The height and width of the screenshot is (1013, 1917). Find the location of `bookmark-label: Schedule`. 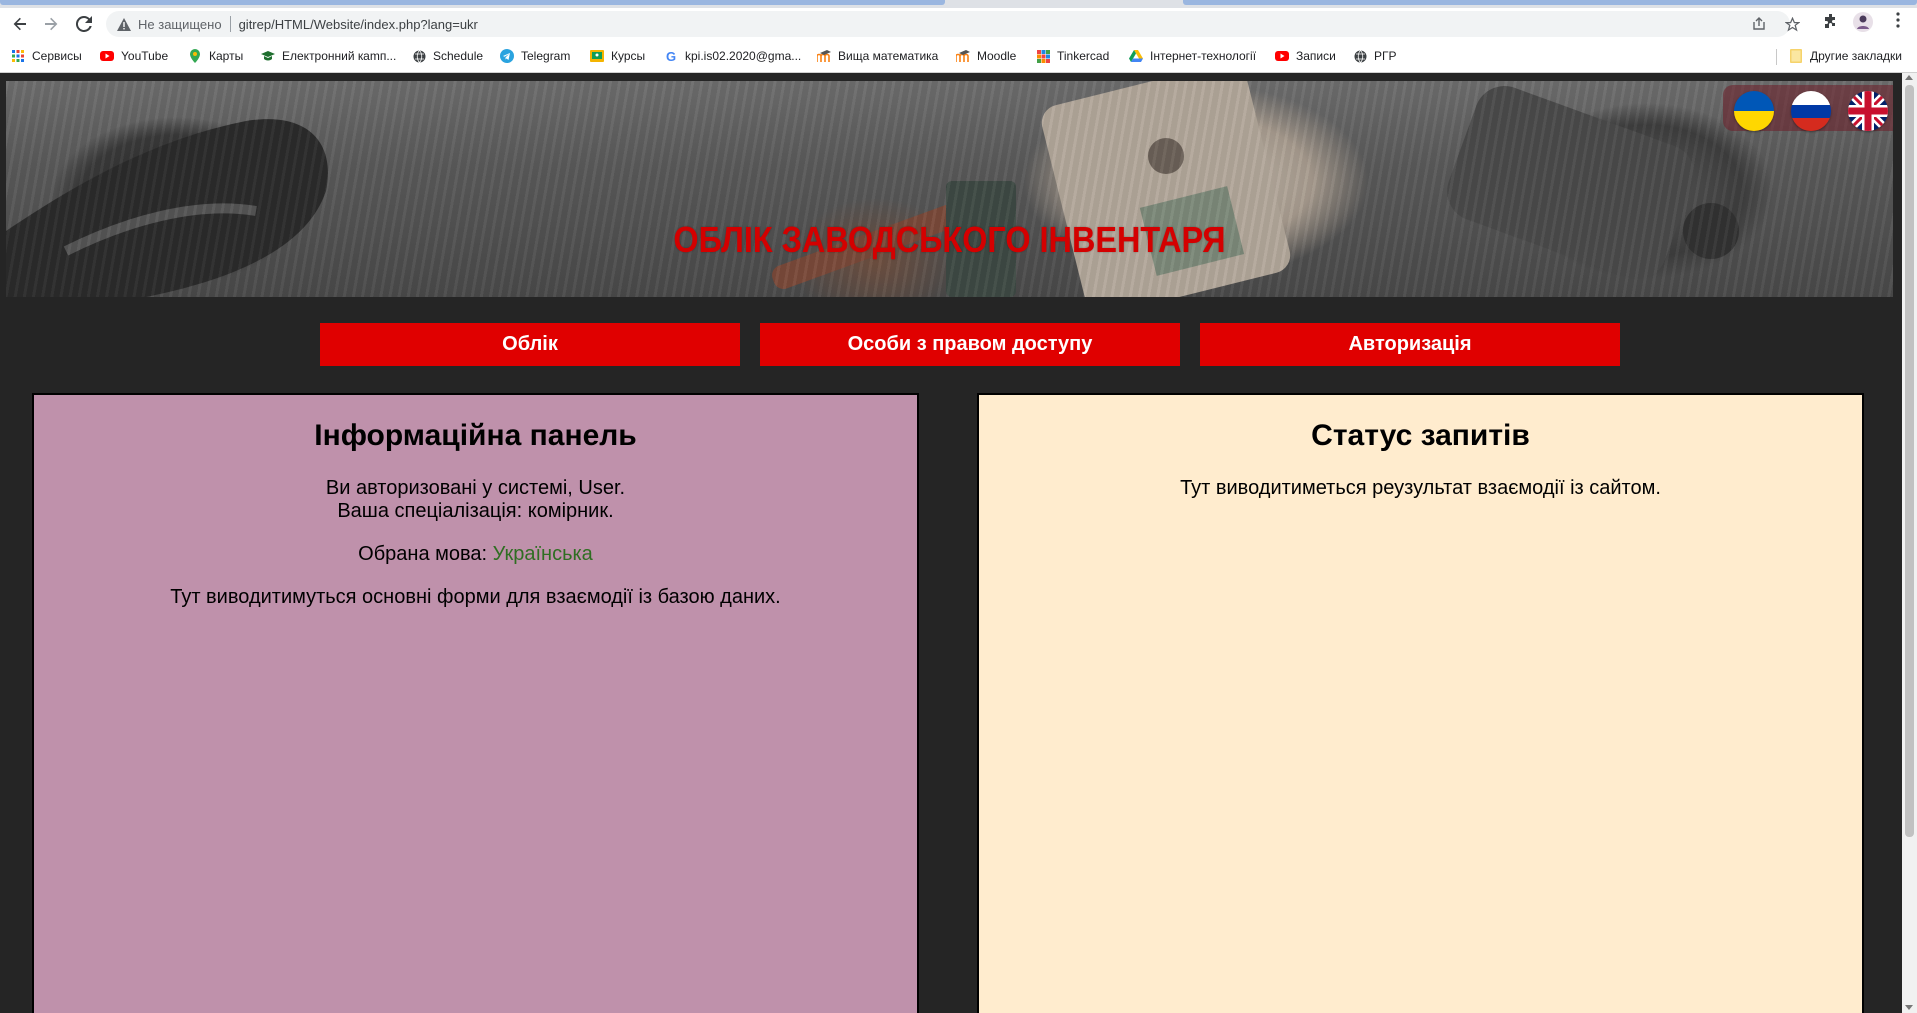

bookmark-label: Schedule is located at coordinates (458, 56).